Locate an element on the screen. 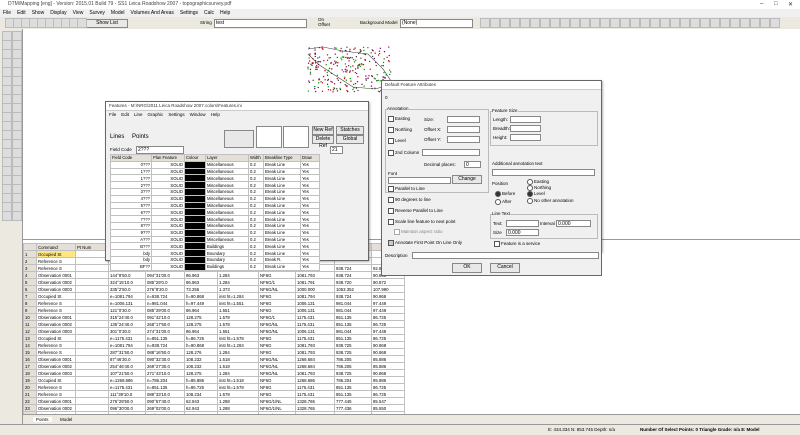  grid-cell: 1.288 is located at coordinates (238, 408).